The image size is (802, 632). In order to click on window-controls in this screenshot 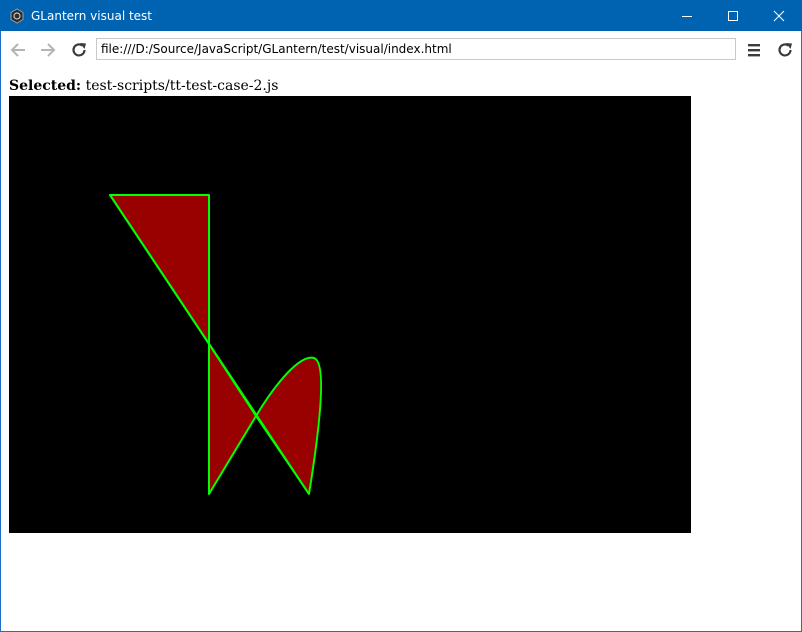, I will do `click(733, 15)`.